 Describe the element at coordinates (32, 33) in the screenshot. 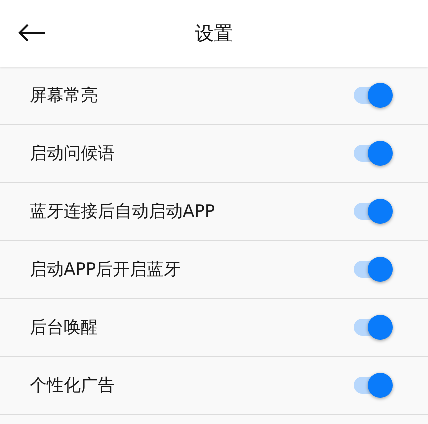

I see `back-arrow-icon` at that location.